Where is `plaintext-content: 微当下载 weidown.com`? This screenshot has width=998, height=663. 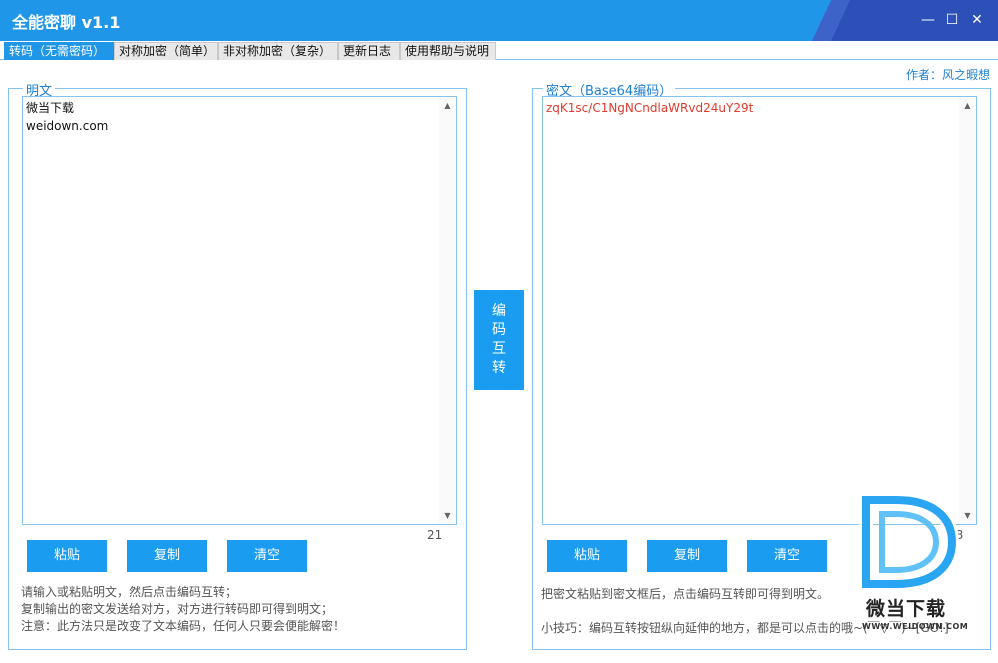
plaintext-content: 微当下载 weidown.com is located at coordinates (231, 117).